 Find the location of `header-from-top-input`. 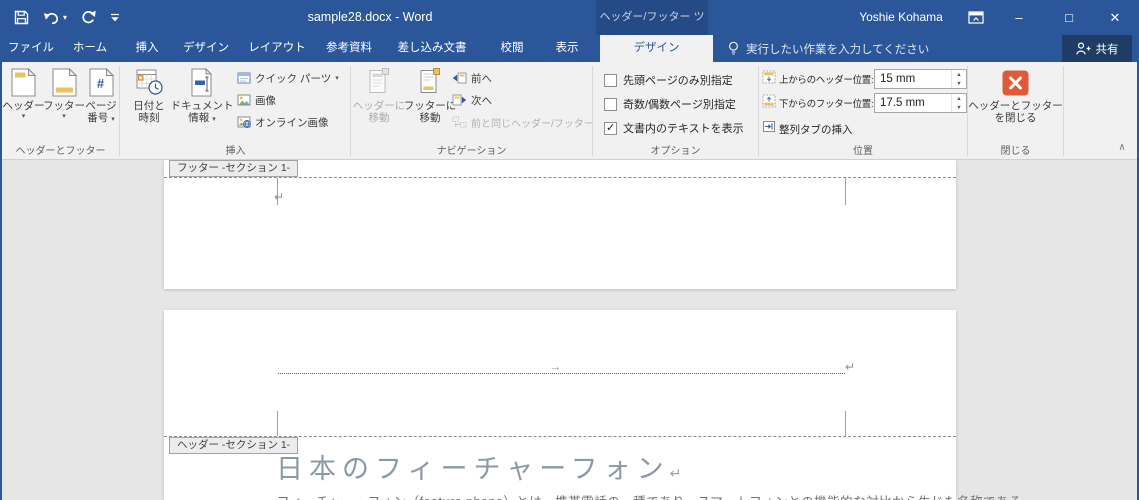

header-from-top-input is located at coordinates (913, 79).